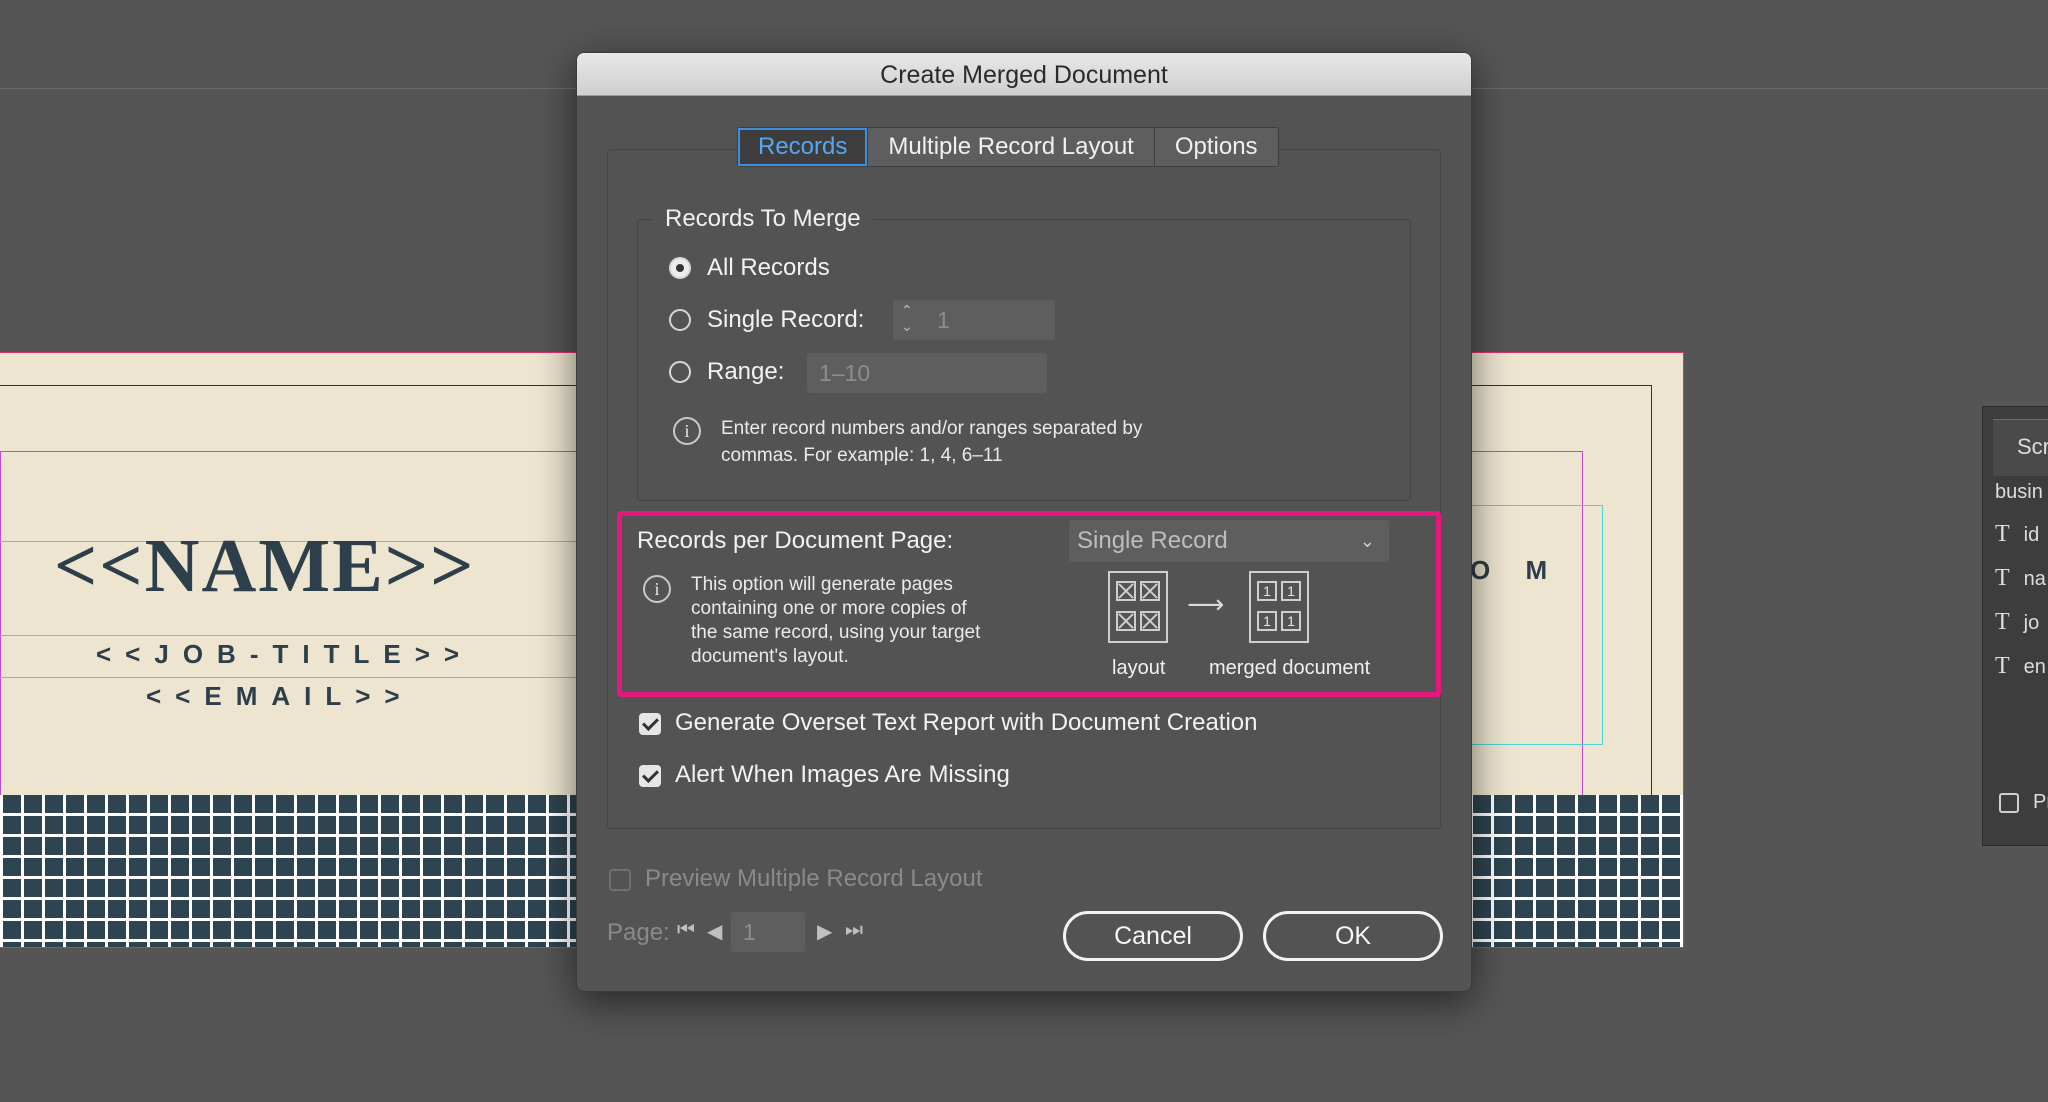  I want to click on page-label: Page:, so click(638, 932).